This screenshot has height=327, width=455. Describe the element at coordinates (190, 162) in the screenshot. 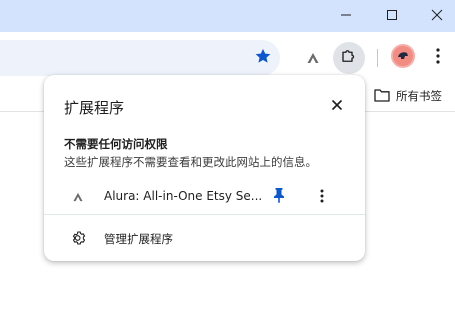

I see `section-description: 这些扩展程序不需要查看和更改此网站上的信息。` at that location.